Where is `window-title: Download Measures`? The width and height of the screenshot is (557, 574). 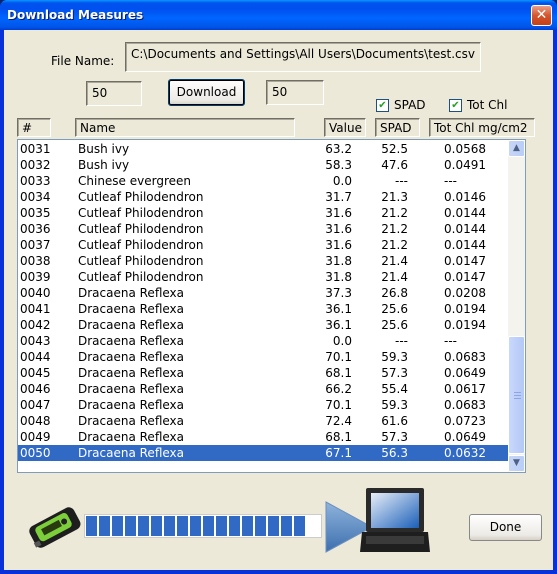 window-title: Download Measures is located at coordinates (75, 15).